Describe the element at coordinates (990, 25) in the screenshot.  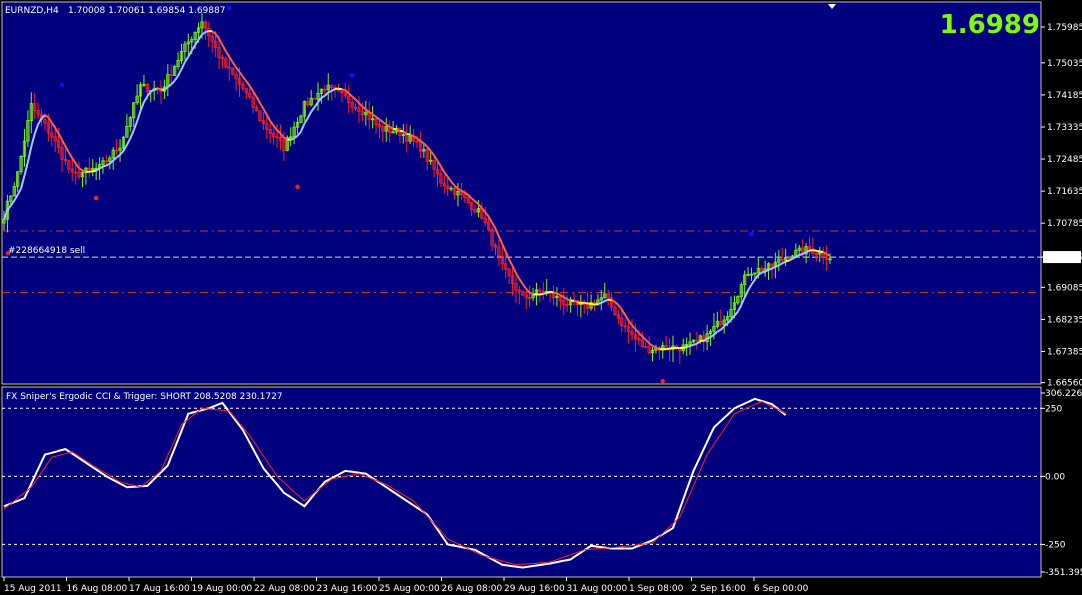
I see `big-price-label: 1.6989` at that location.